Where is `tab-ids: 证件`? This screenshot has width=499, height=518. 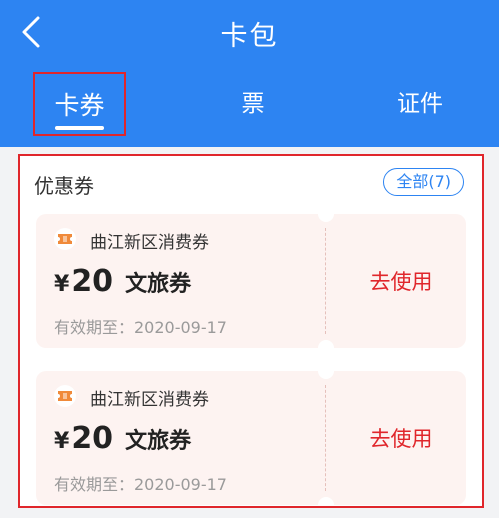
tab-ids: 证件 is located at coordinates (420, 101).